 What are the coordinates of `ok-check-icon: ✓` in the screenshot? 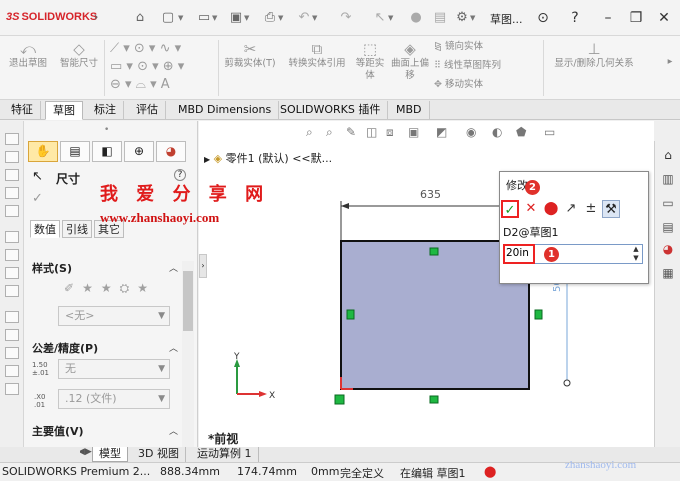 It's located at (37, 198).